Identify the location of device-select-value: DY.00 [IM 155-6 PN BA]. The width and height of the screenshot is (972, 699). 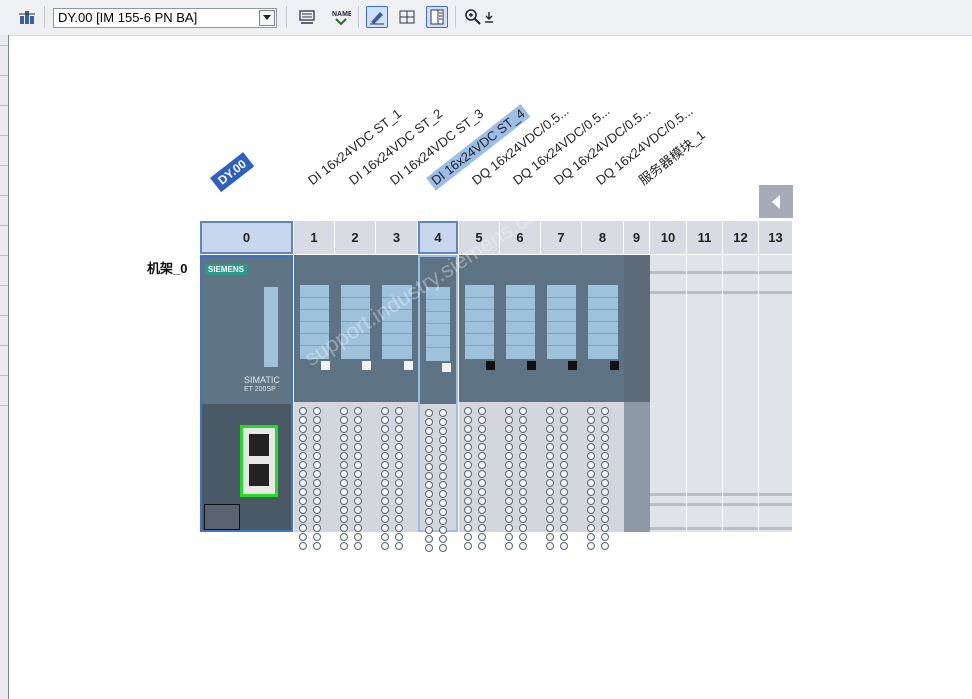
(128, 17).